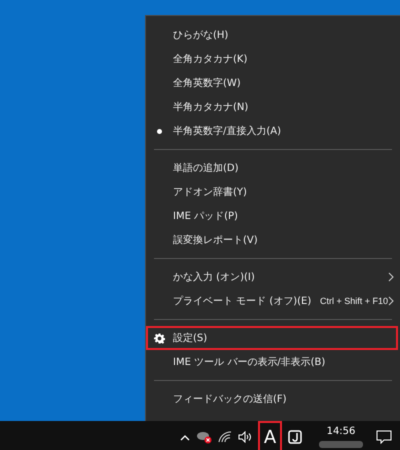 Image resolution: width=400 pixels, height=450 pixels. I want to click on shortcut-text: Ctrl + Shift + F10, so click(354, 301).